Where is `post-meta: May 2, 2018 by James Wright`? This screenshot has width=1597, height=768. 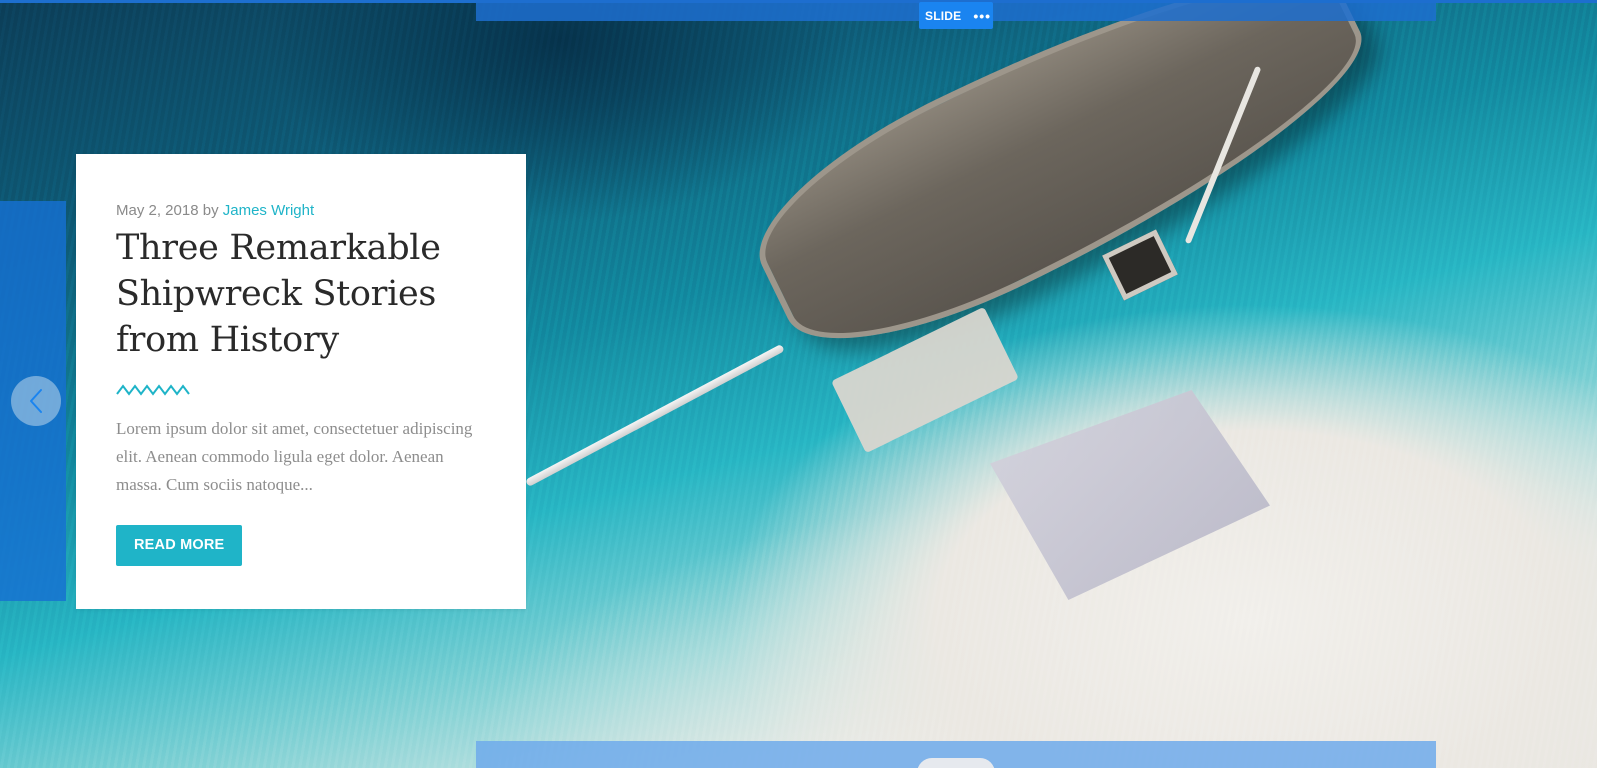
post-meta: May 2, 2018 by James Wright is located at coordinates (301, 210).